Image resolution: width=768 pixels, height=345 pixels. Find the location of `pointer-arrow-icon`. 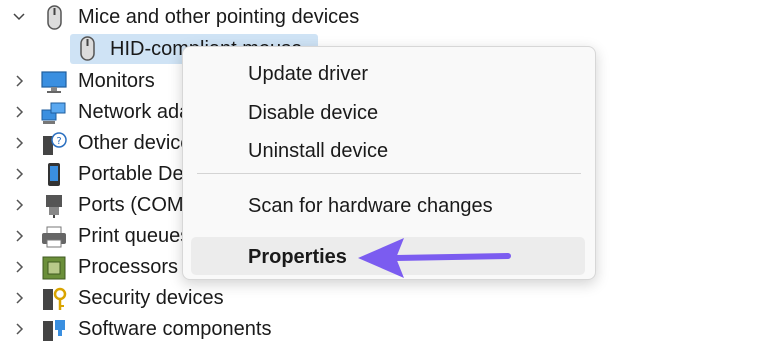

pointer-arrow-icon is located at coordinates (434, 258).